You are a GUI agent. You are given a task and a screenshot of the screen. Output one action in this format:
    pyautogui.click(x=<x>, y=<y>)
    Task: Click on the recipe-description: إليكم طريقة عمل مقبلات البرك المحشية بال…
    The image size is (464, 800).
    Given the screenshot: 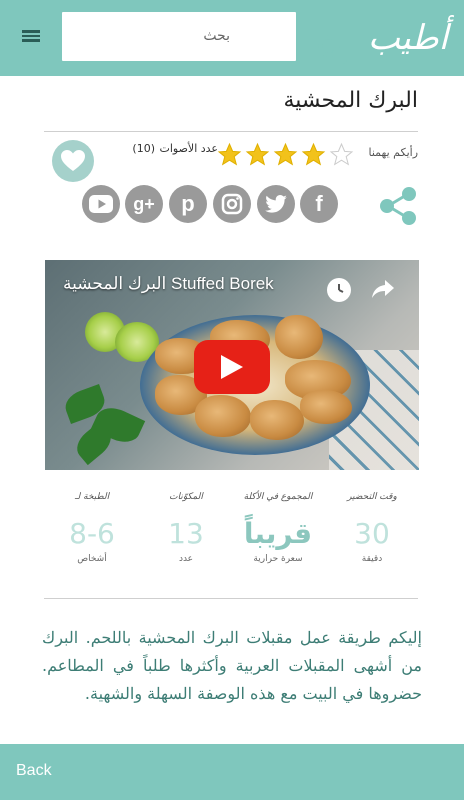 What is the action you would take?
    pyautogui.click(x=232, y=665)
    